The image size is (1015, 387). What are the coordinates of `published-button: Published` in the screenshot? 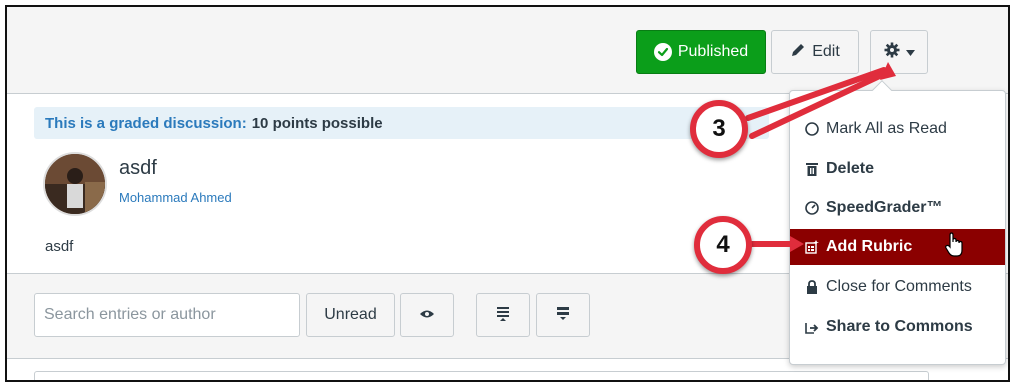 It's located at (701, 52).